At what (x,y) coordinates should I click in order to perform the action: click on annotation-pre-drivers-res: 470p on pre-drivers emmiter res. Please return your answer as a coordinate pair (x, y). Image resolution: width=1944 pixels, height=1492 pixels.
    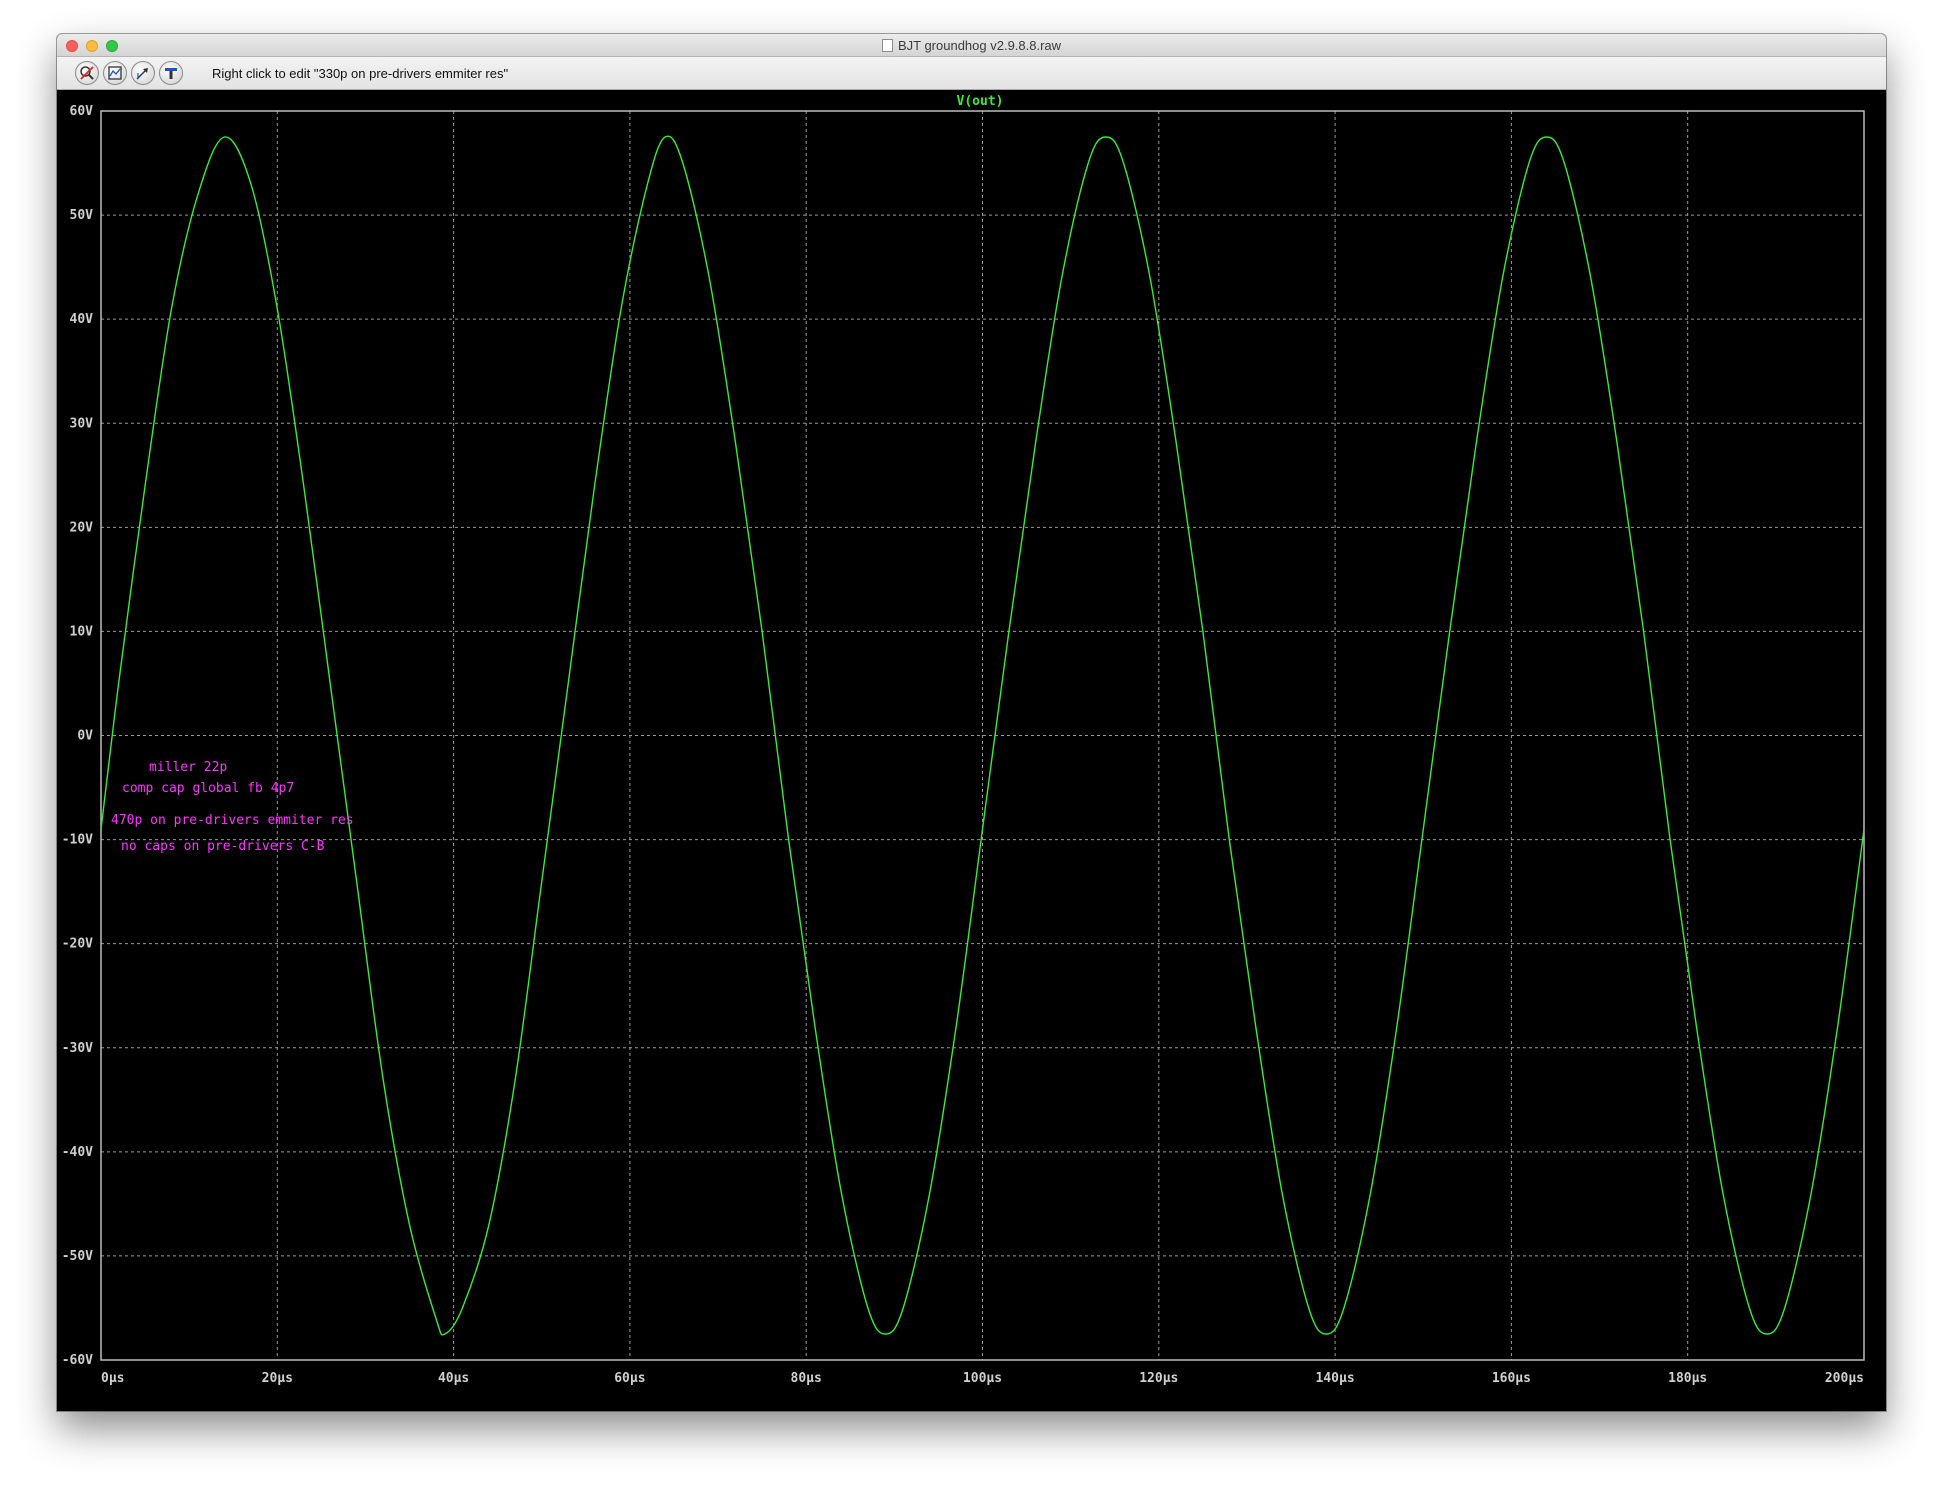
    Looking at the image, I should click on (232, 820).